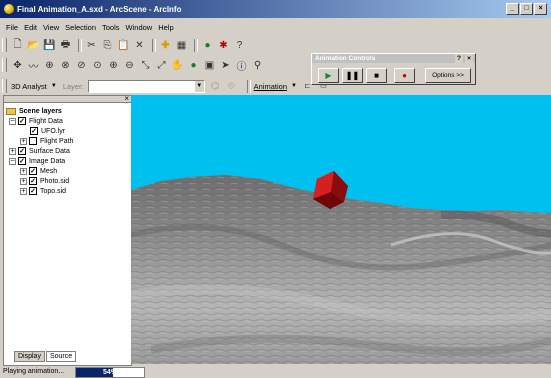 The height and width of the screenshot is (378, 551). I want to click on tools-toolbar: ✥ 〰 ⊕ ⊗ ⊘ ⊙ ⊕ ⊖ ⤡ ⤢ ✋ ● ▣ ➤ ⓘ ⚲, so click(134, 65).